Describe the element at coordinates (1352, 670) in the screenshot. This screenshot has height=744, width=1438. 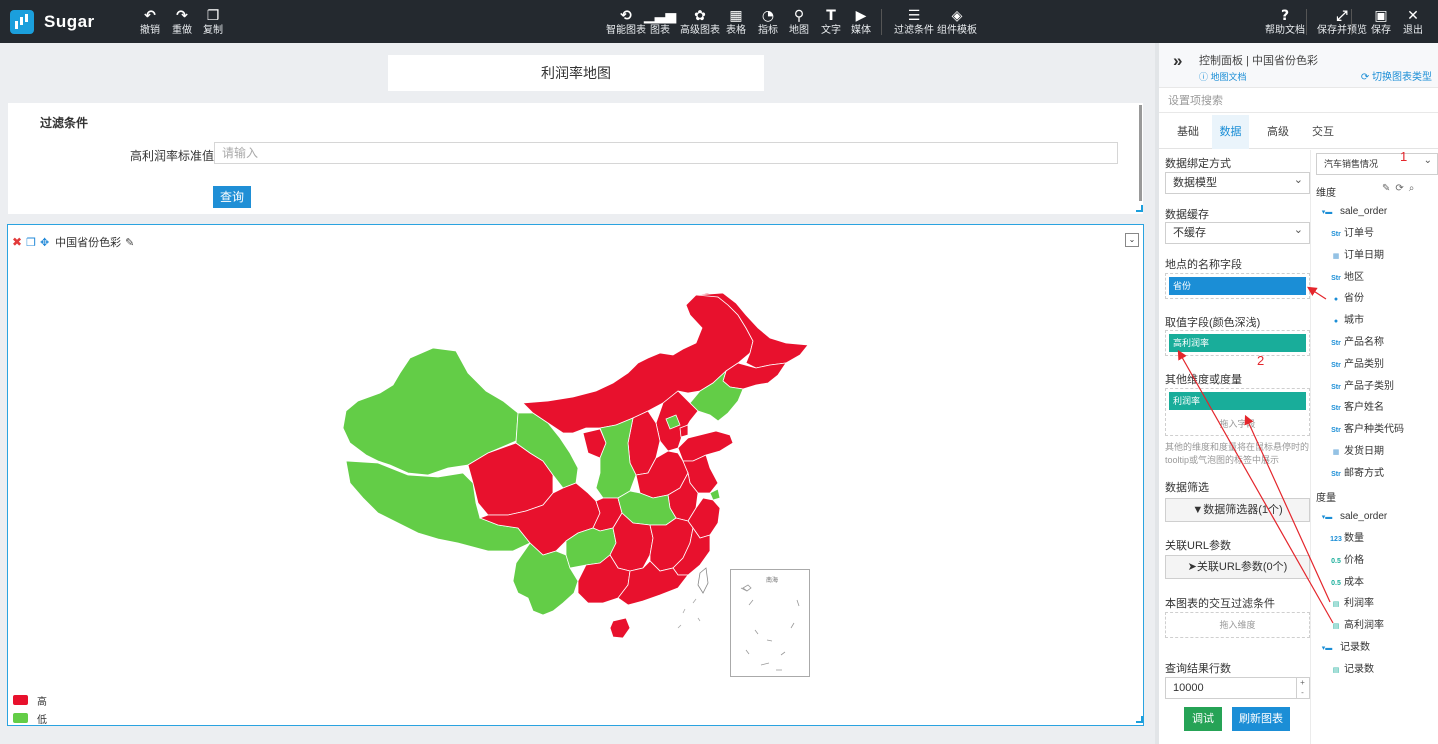
I see `count-field: ▤ 记录数` at that location.